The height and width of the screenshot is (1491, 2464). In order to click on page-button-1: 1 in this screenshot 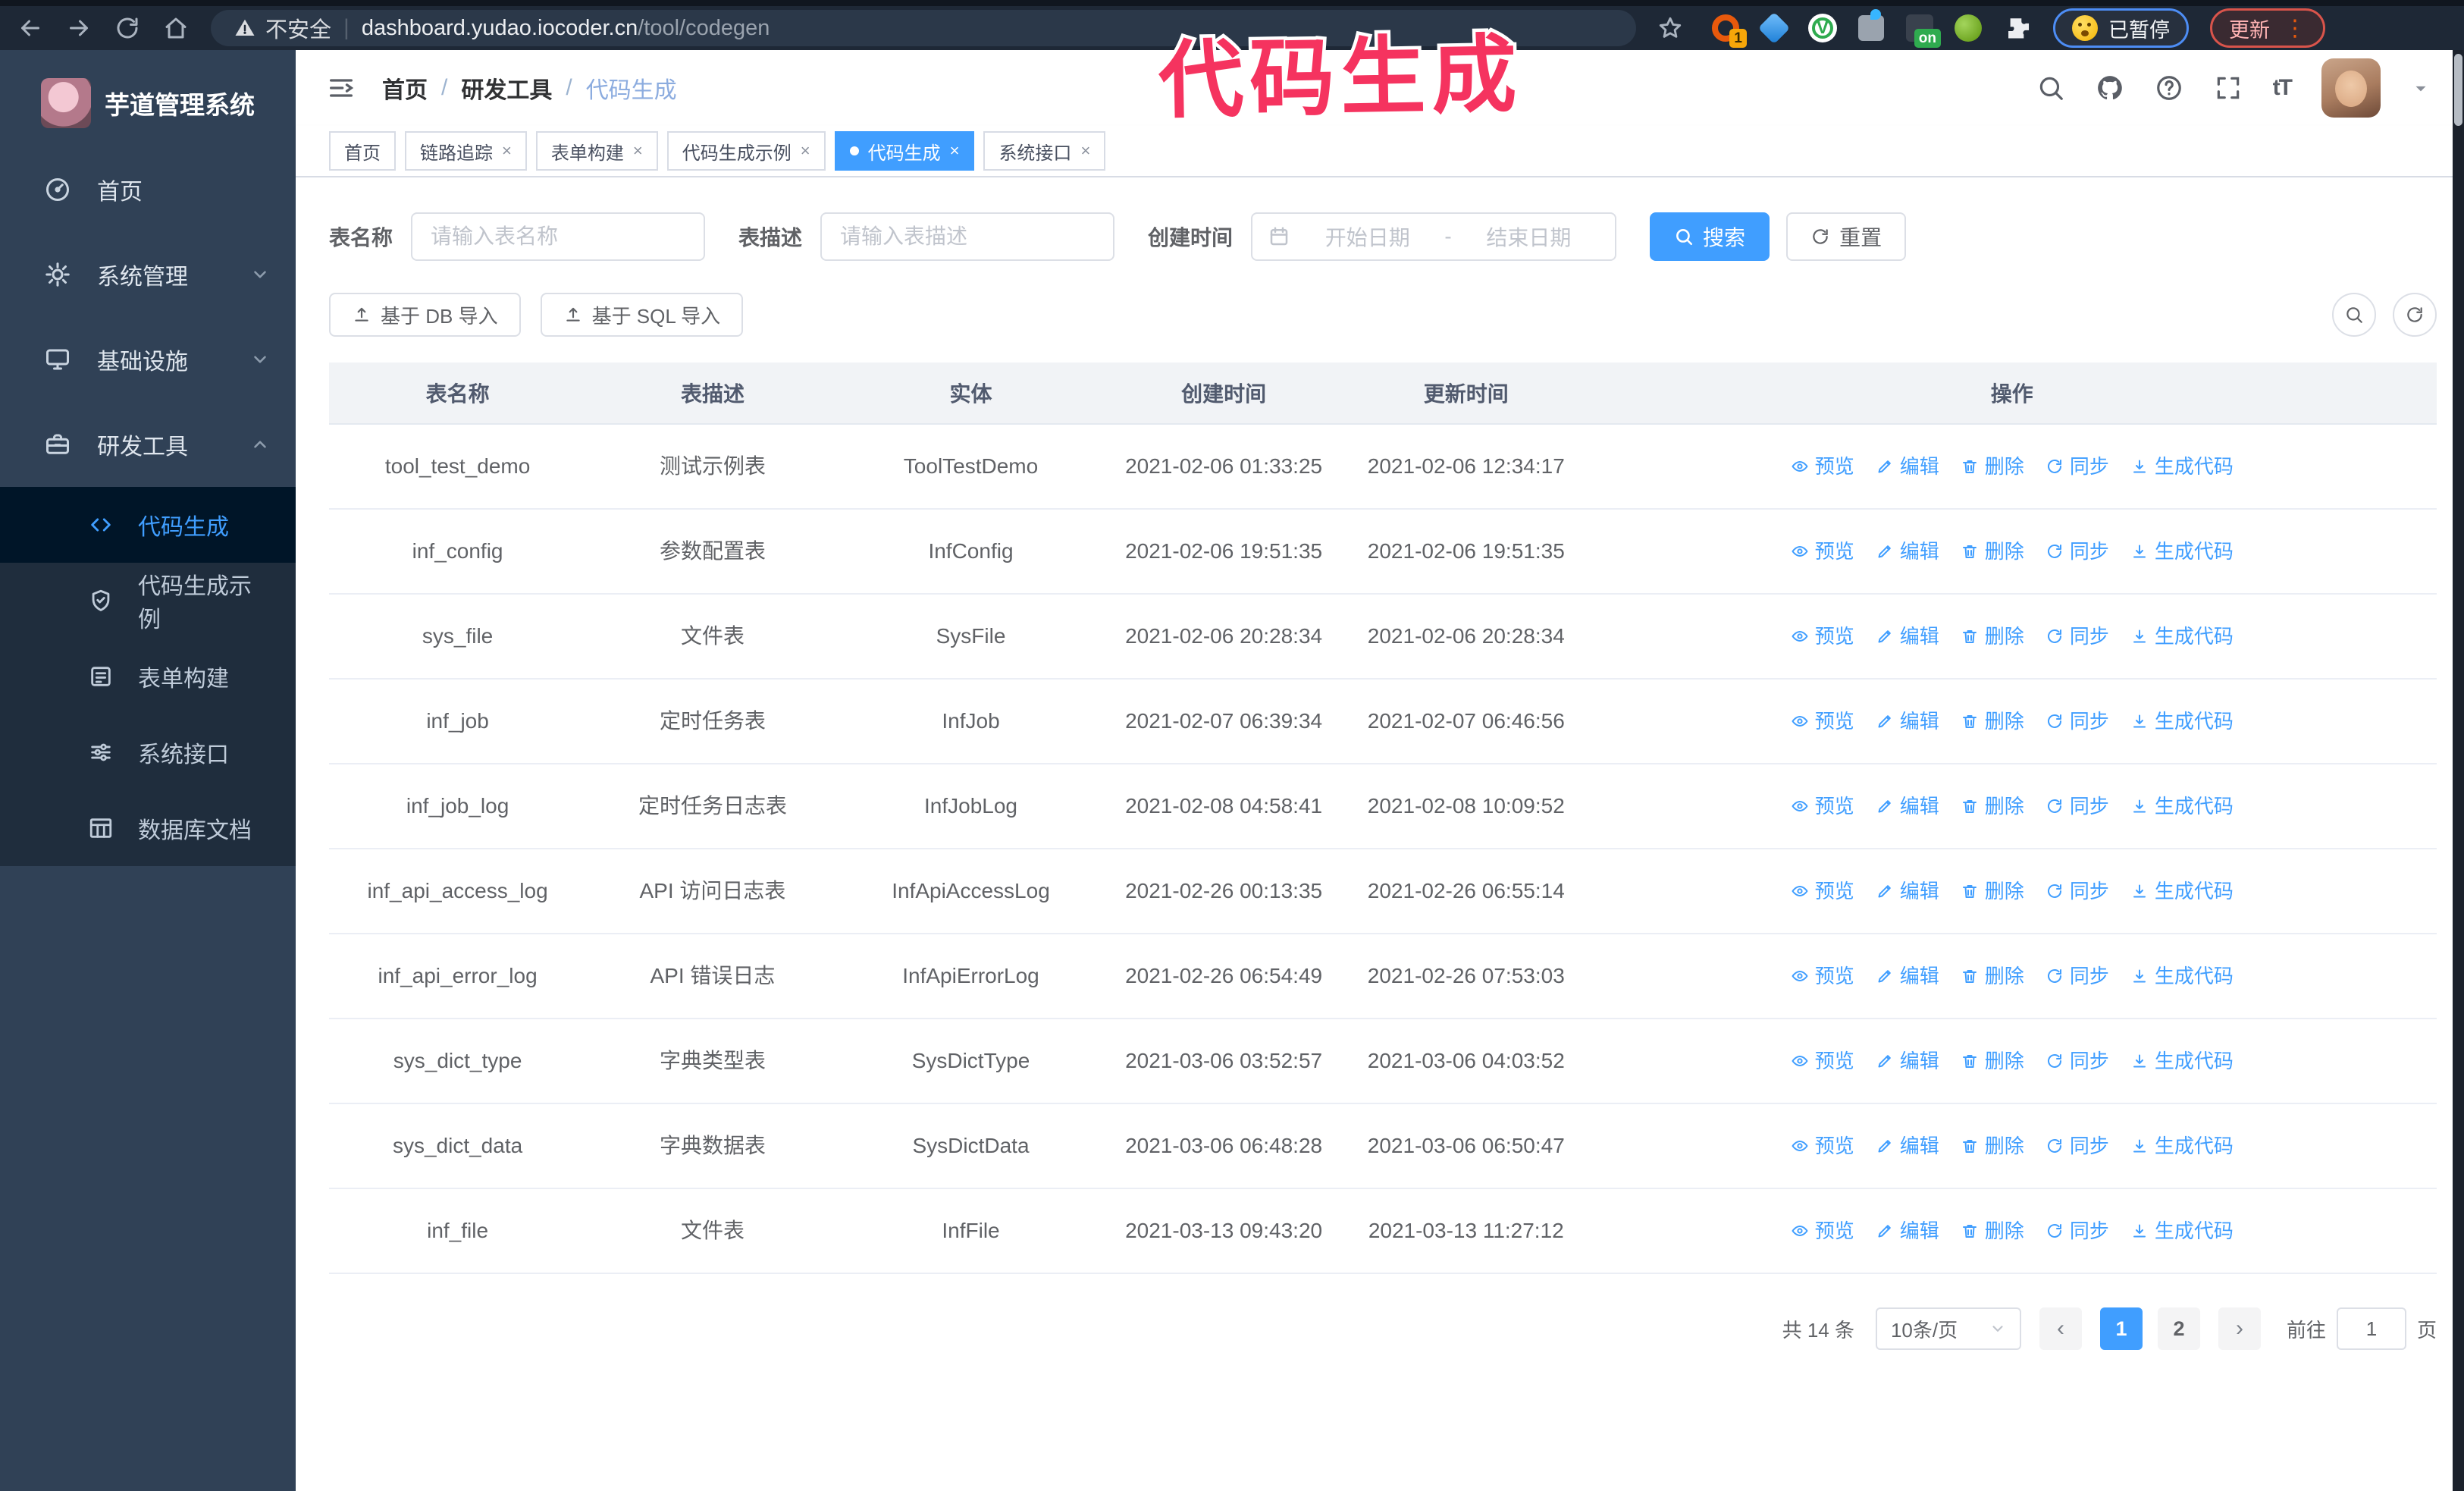, I will do `click(2121, 1328)`.